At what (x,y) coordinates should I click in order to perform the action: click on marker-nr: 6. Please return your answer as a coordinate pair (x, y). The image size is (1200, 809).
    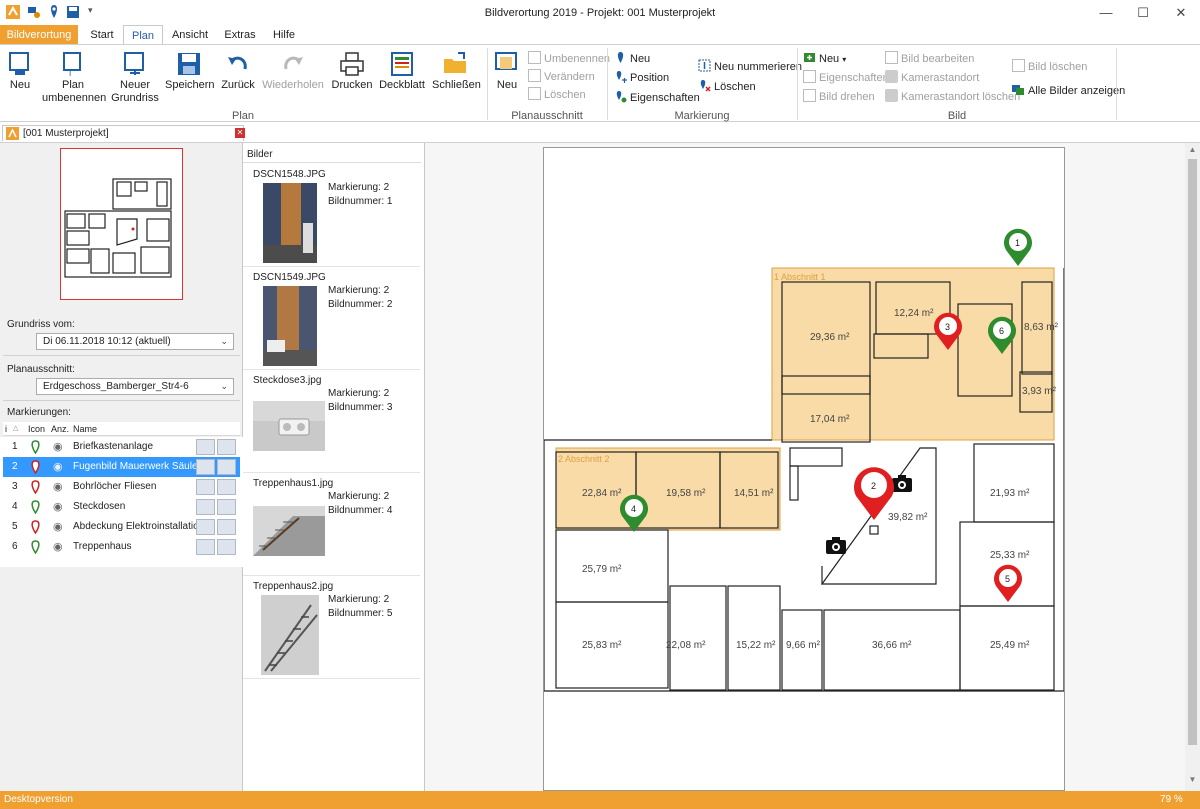
    Looking at the image, I should click on (15, 546).